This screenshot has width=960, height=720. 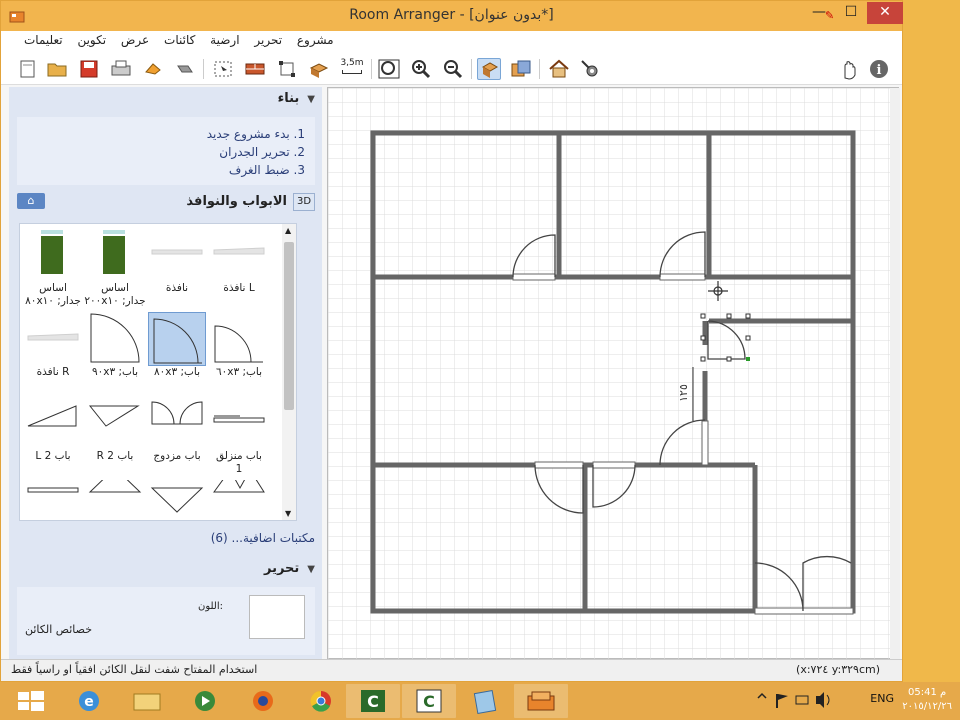 I want to click on print-icon, so click(x=121, y=69).